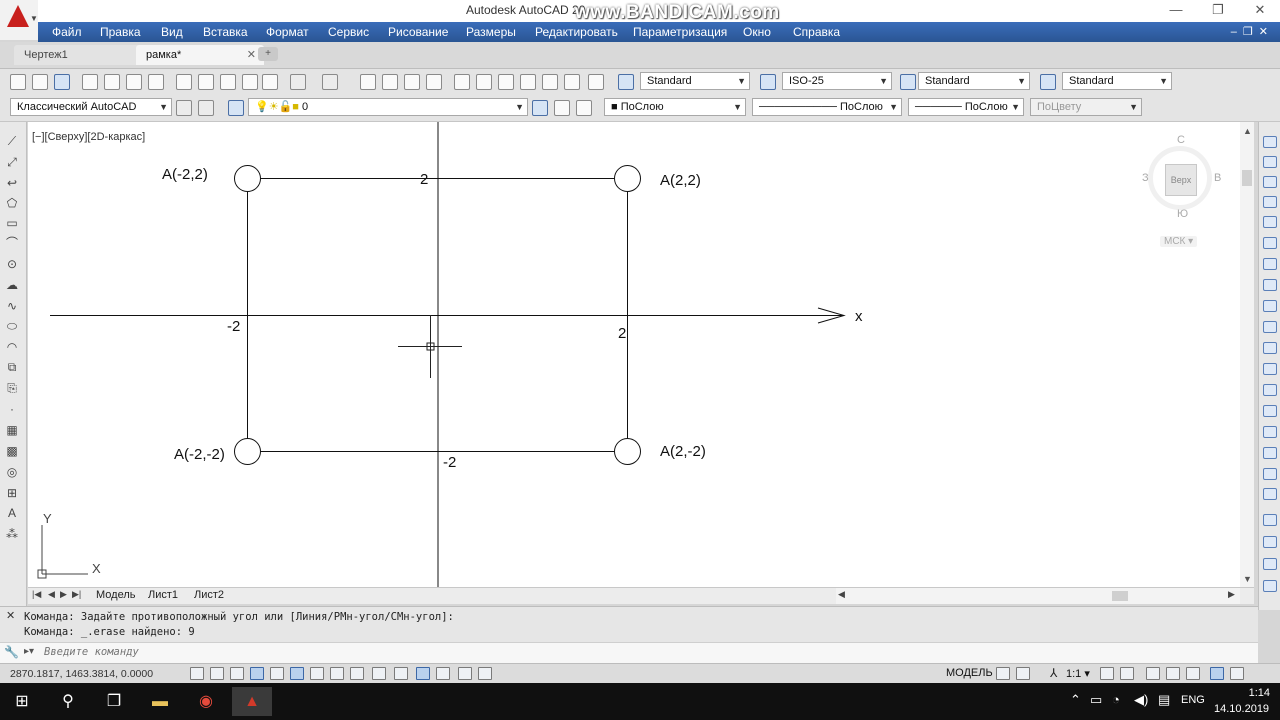 Image resolution: width=1280 pixels, height=720 pixels. What do you see at coordinates (1053, 673) in the screenshot?
I see `annotation-scale-icon: ⅄` at bounding box center [1053, 673].